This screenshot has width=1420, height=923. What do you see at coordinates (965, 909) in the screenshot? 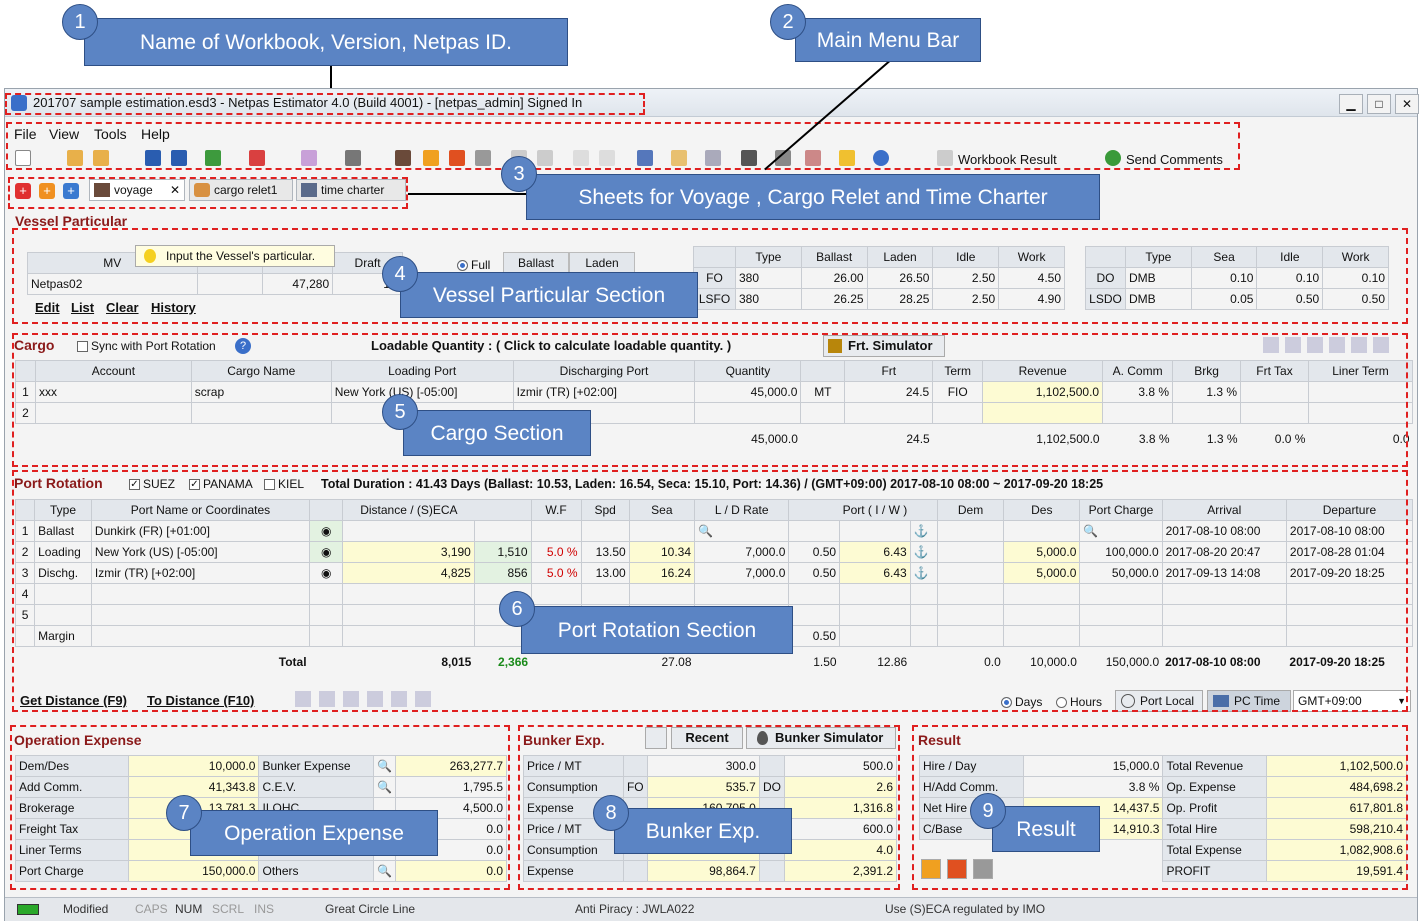
I see `status-seca: Use (S)ECA regulated by IMO` at bounding box center [965, 909].